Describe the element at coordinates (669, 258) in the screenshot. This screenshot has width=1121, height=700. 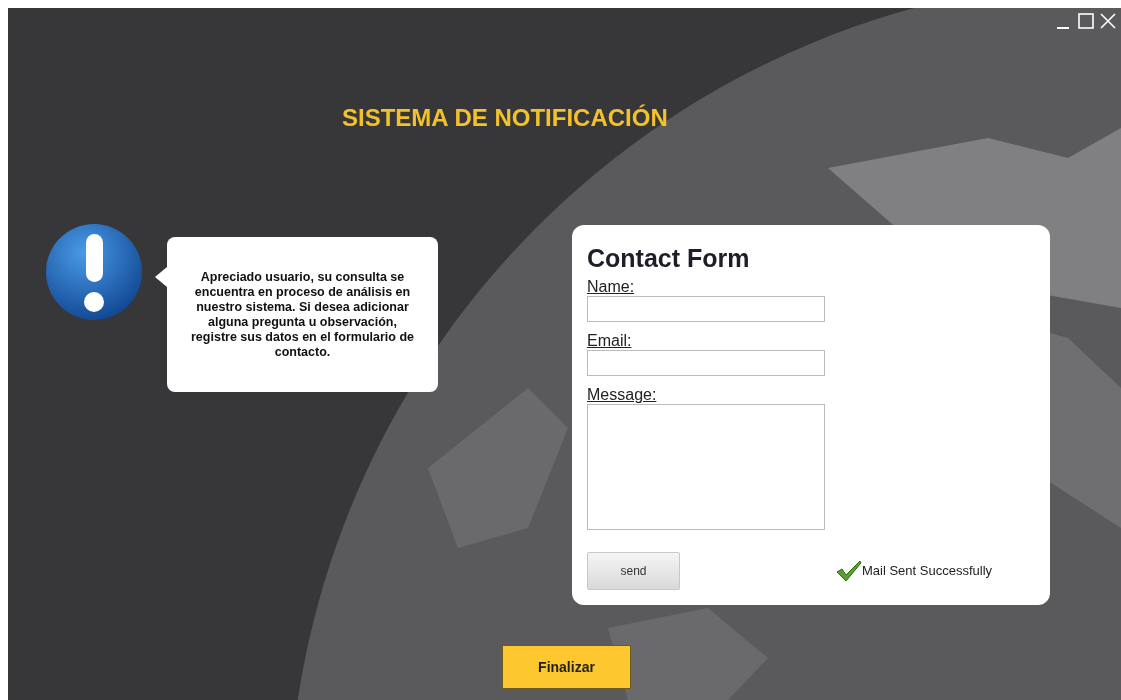
I see `form-title: Contact Form` at that location.